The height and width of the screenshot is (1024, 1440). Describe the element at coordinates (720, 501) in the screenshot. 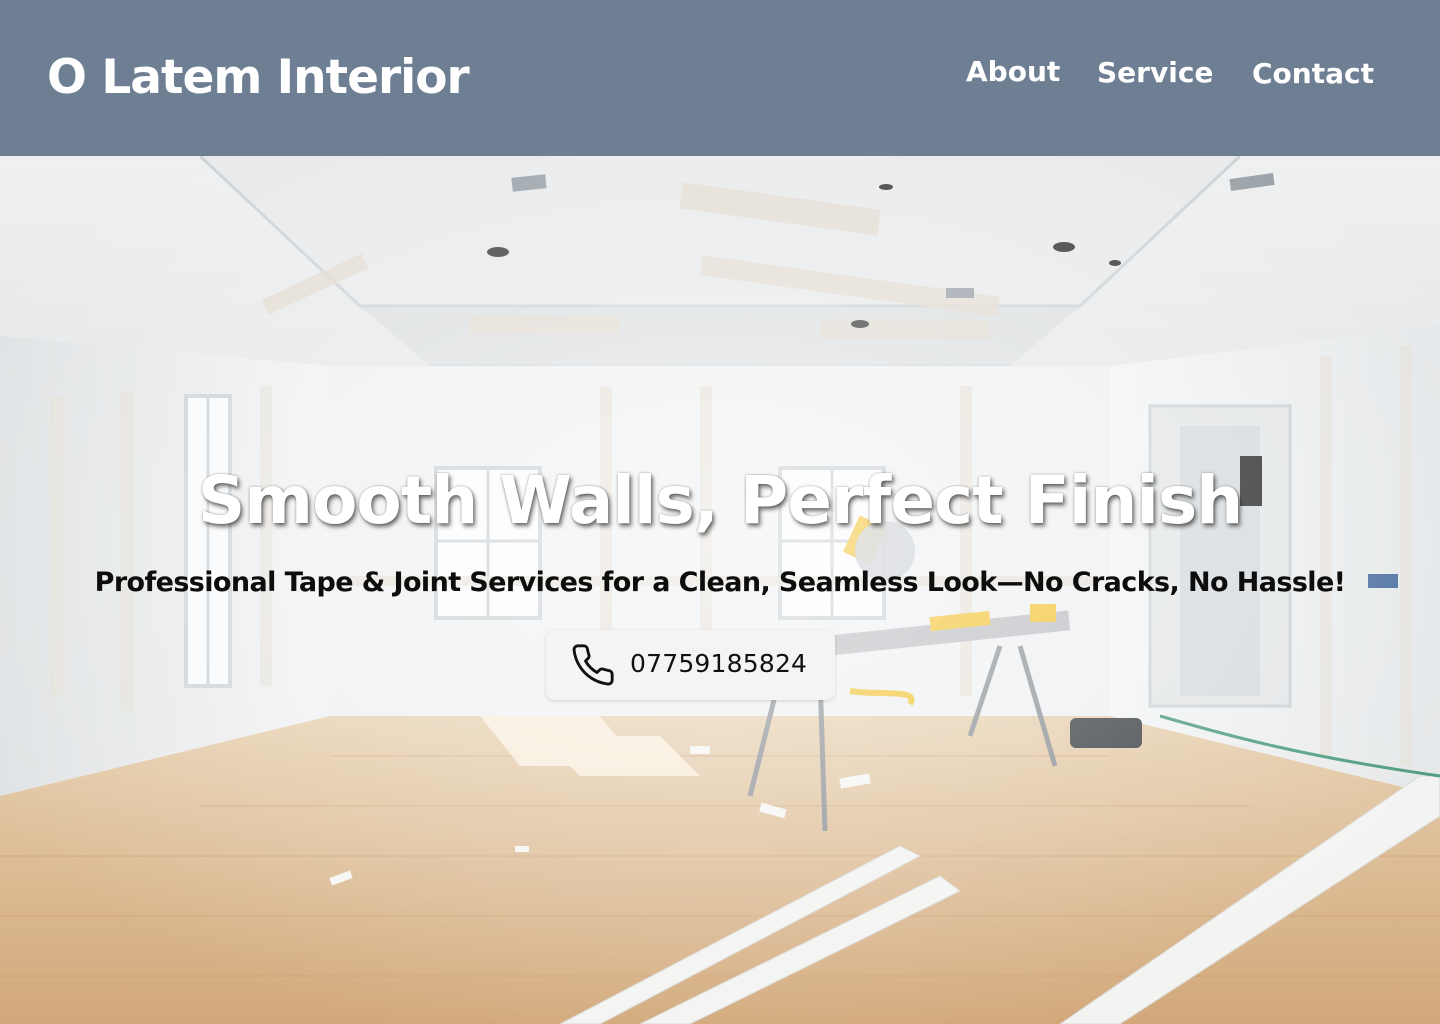

I see `hero-title: Smooth Walls, Perfect Finish` at that location.